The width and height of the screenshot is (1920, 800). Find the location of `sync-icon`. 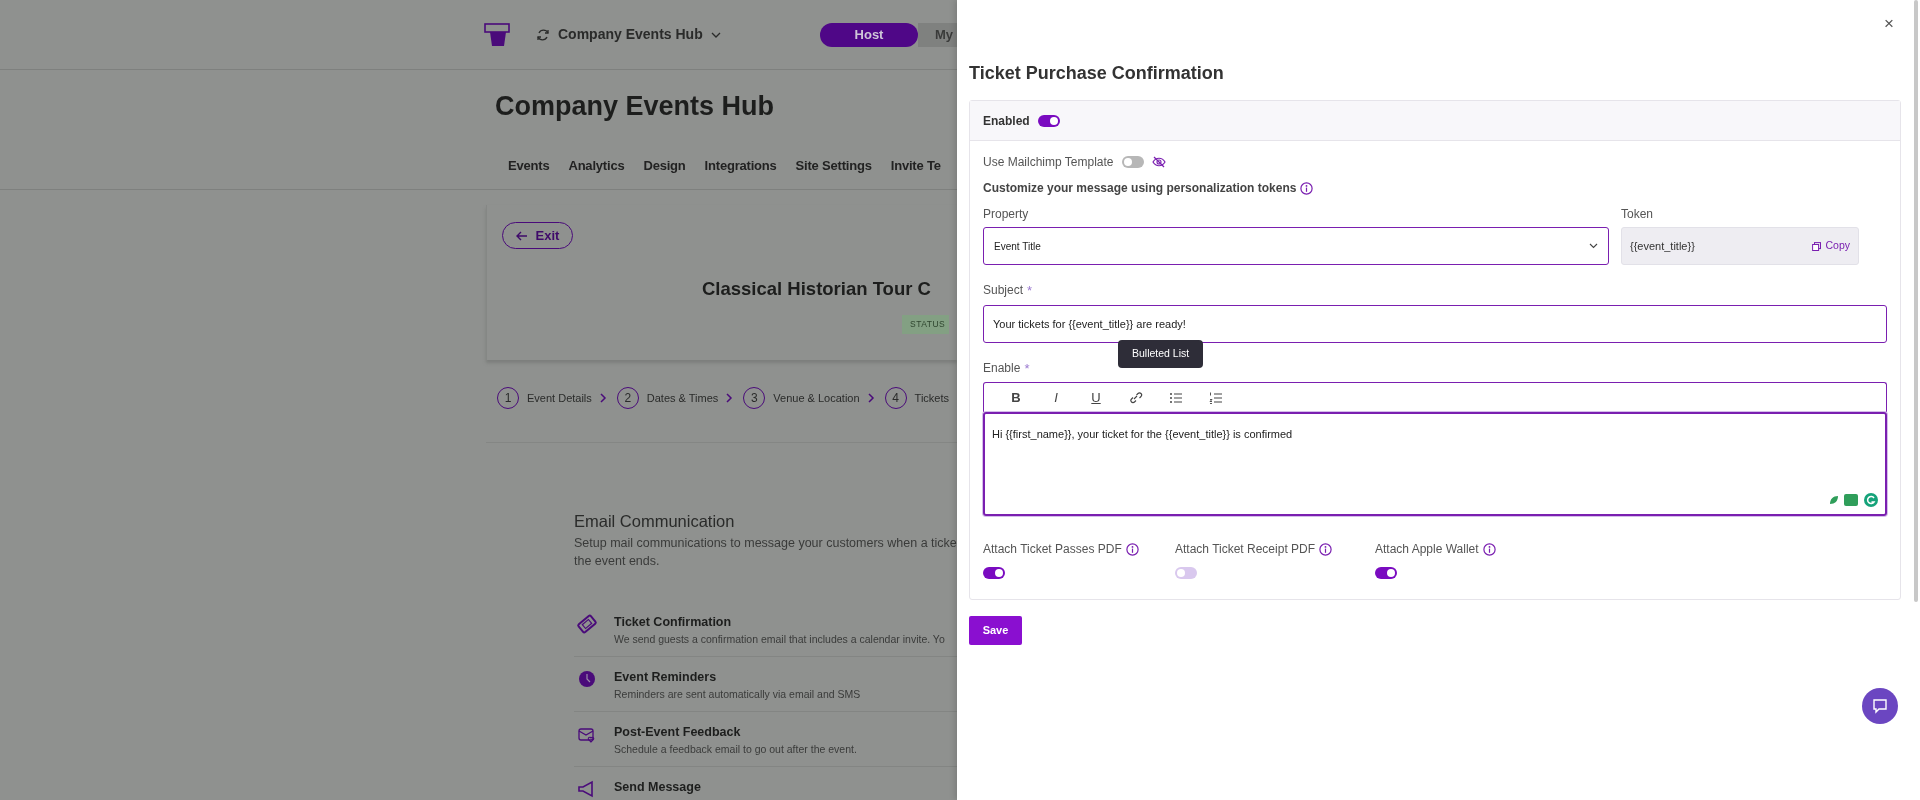

sync-icon is located at coordinates (543, 34).